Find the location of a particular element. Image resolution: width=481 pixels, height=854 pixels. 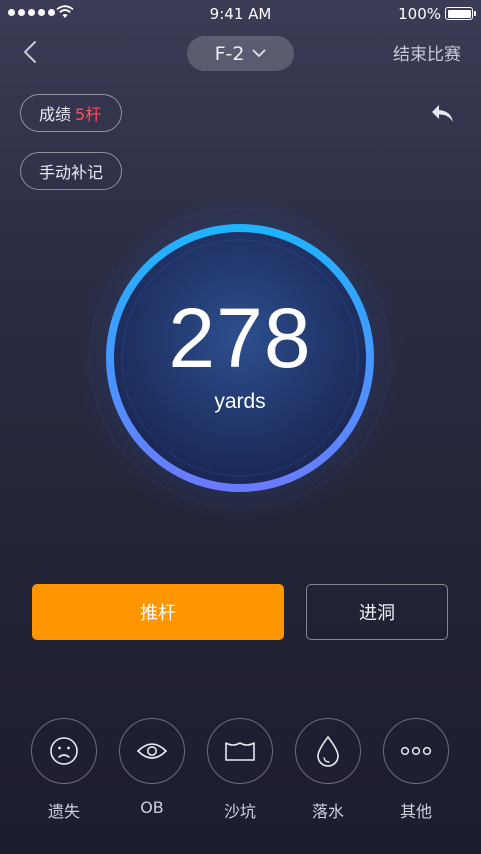

nav-bar: F-2 结束比赛 is located at coordinates (240, 54).